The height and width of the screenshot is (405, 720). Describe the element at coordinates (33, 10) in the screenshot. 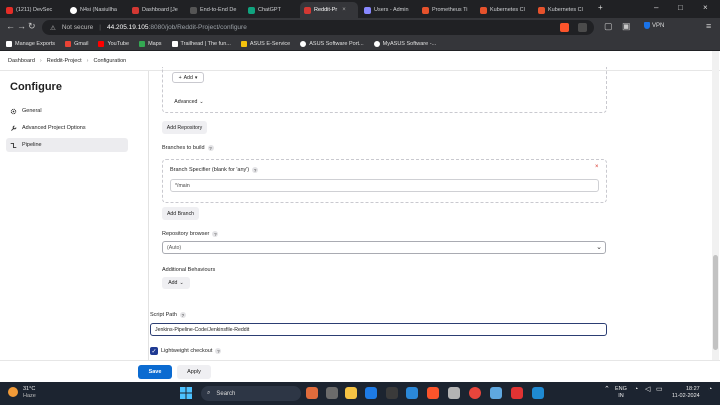

I see `browser-tab: (1211) DevSec` at that location.